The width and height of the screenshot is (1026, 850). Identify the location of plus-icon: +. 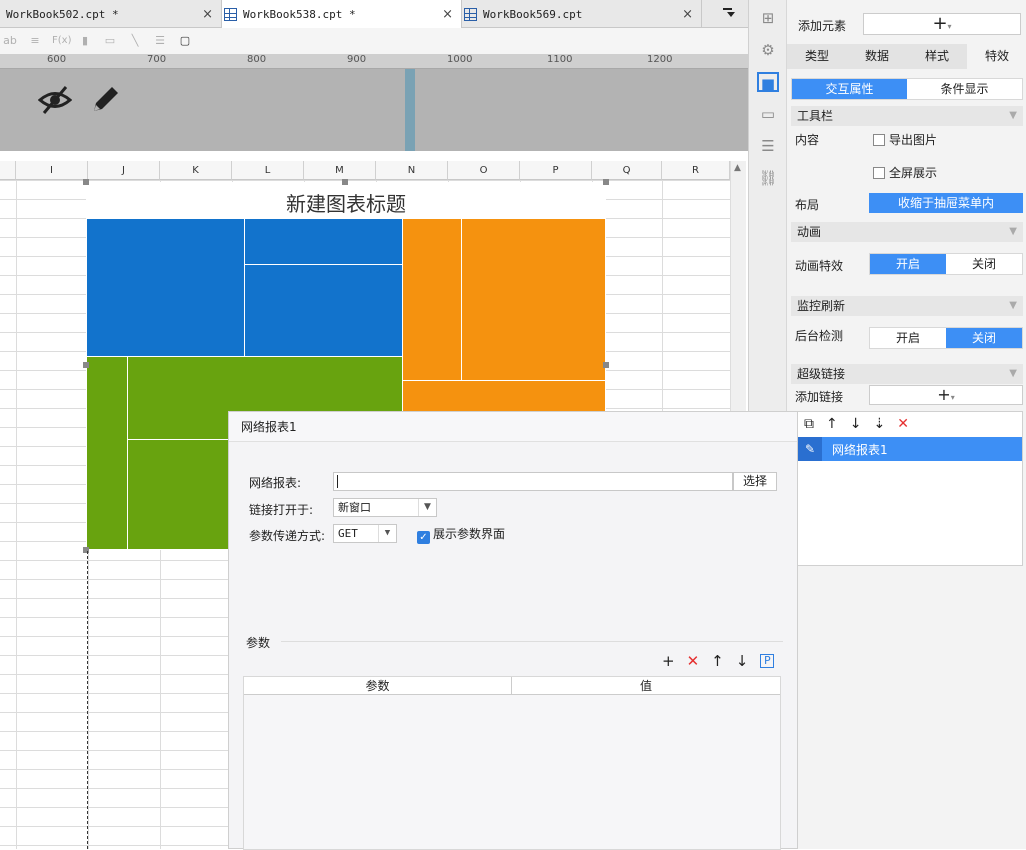
(944, 394).